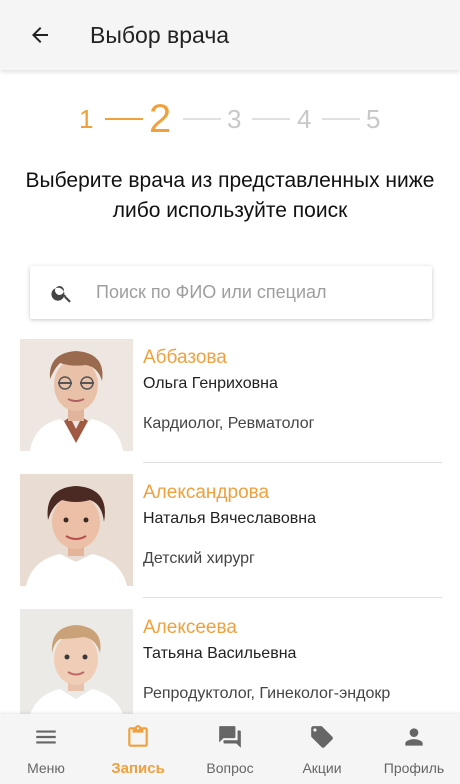 This screenshot has height=784, width=460. What do you see at coordinates (414, 749) in the screenshot?
I see `nav-profile: Профиль` at bounding box center [414, 749].